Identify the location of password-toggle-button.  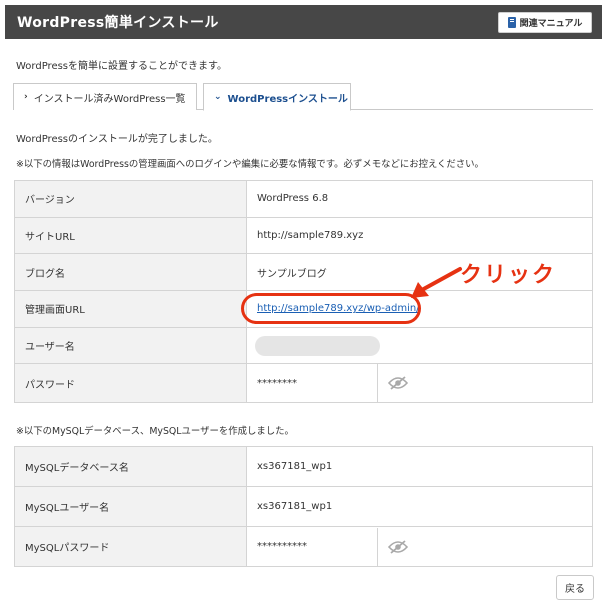
(392, 383).